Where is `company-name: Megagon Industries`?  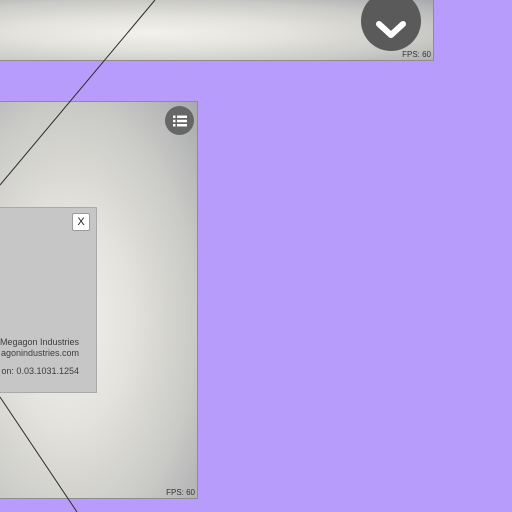
company-name: Megagon Industries is located at coordinates (39, 342).